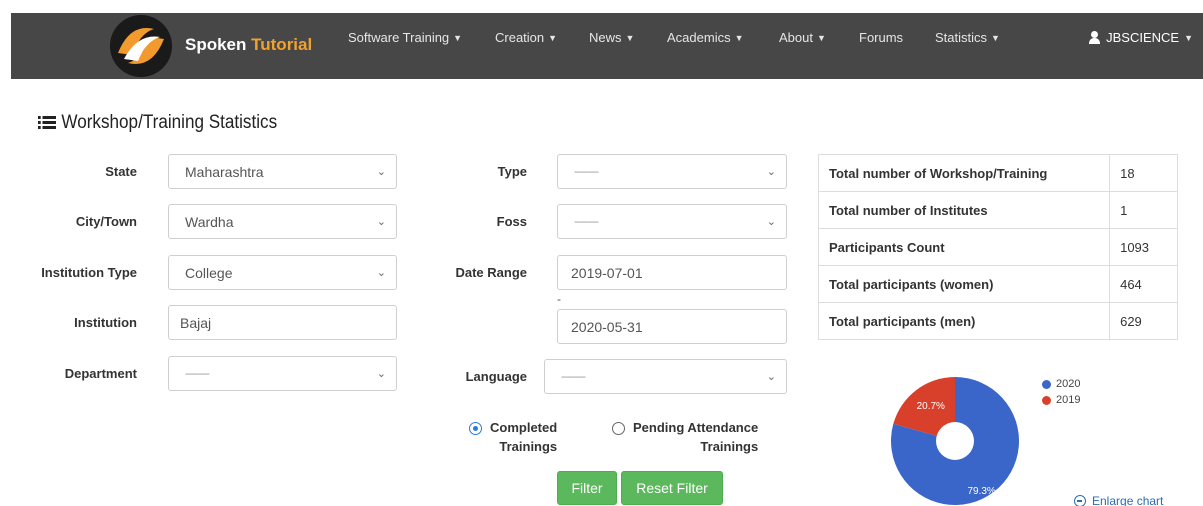 The image size is (1203, 506). Describe the element at coordinates (931, 406) in the screenshot. I see `pie-data-label: 20.7%` at that location.